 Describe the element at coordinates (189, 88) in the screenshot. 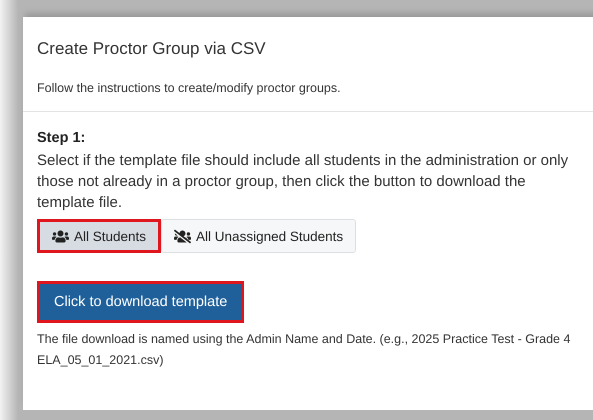

I see `dialog-subtitle: Follow the instructions to create/modify proctor groups.` at that location.